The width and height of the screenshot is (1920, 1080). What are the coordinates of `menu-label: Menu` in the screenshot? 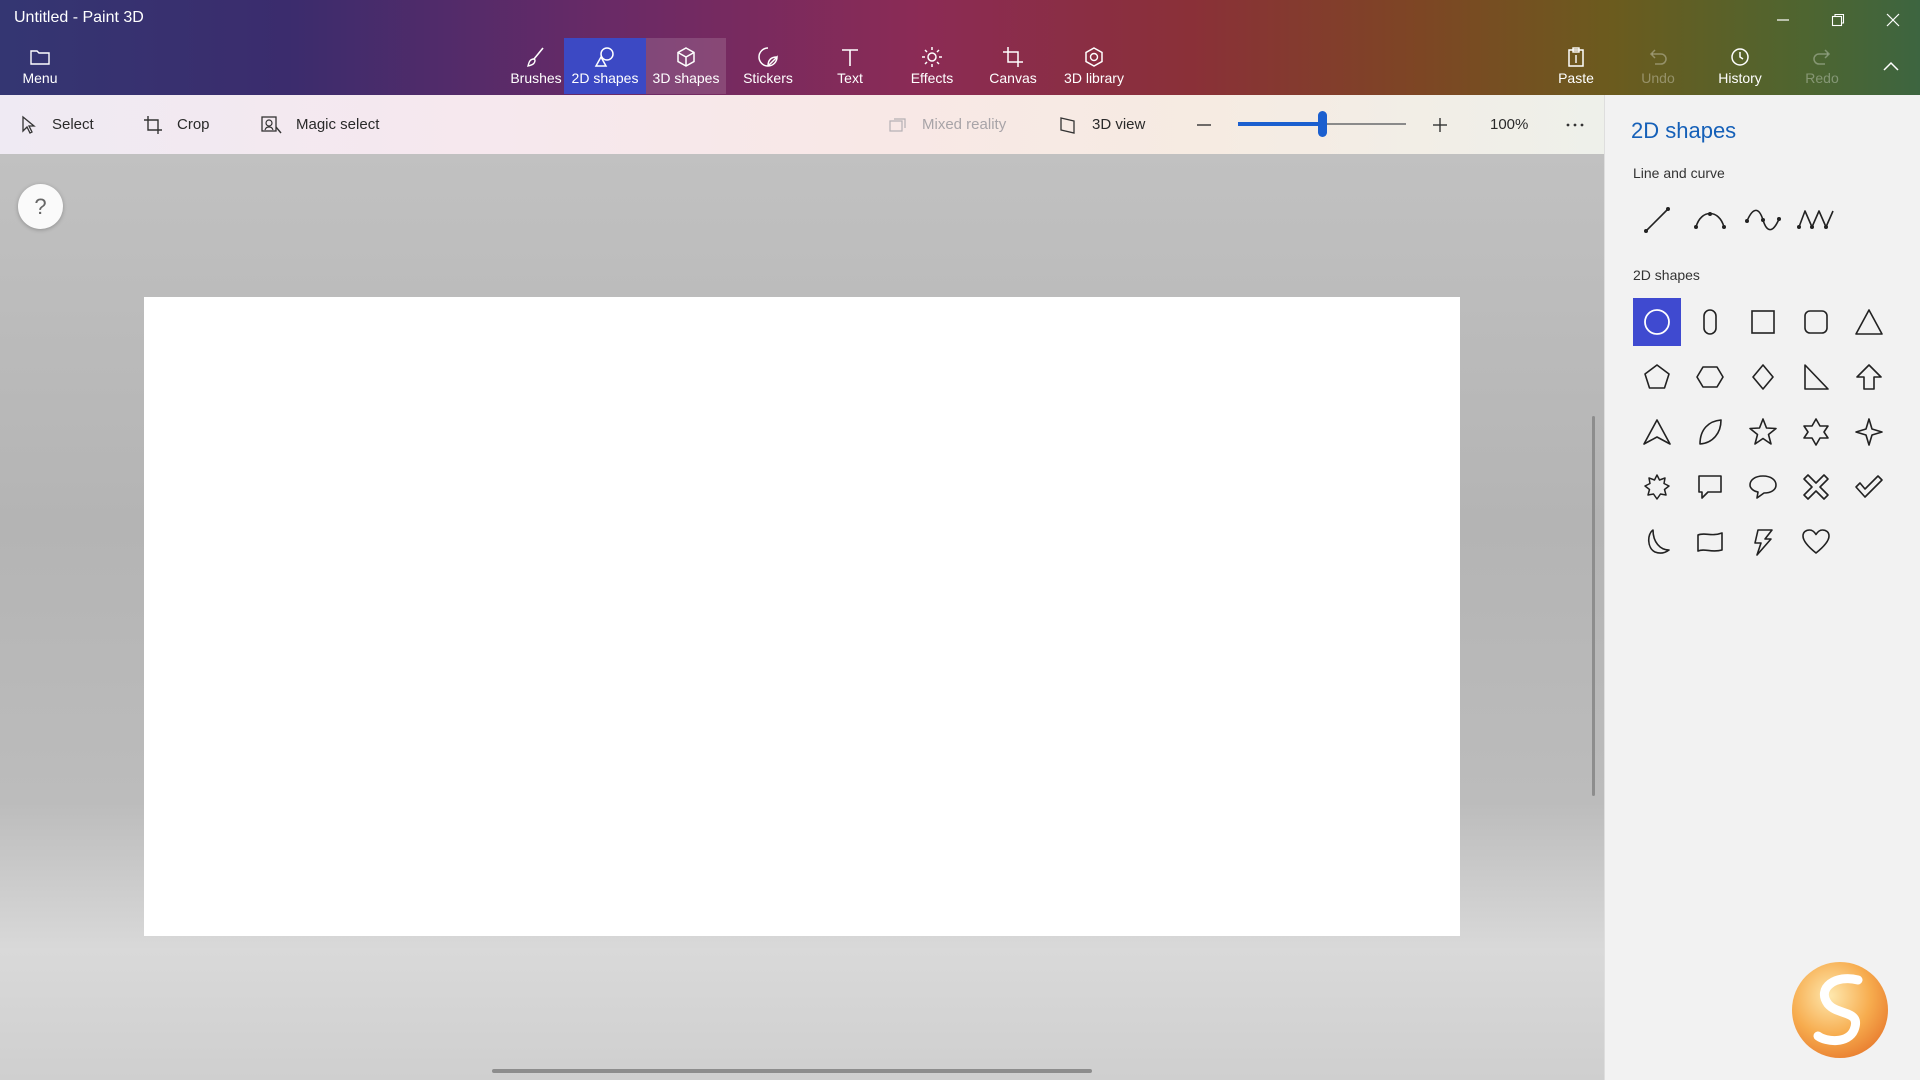 It's located at (40, 78).